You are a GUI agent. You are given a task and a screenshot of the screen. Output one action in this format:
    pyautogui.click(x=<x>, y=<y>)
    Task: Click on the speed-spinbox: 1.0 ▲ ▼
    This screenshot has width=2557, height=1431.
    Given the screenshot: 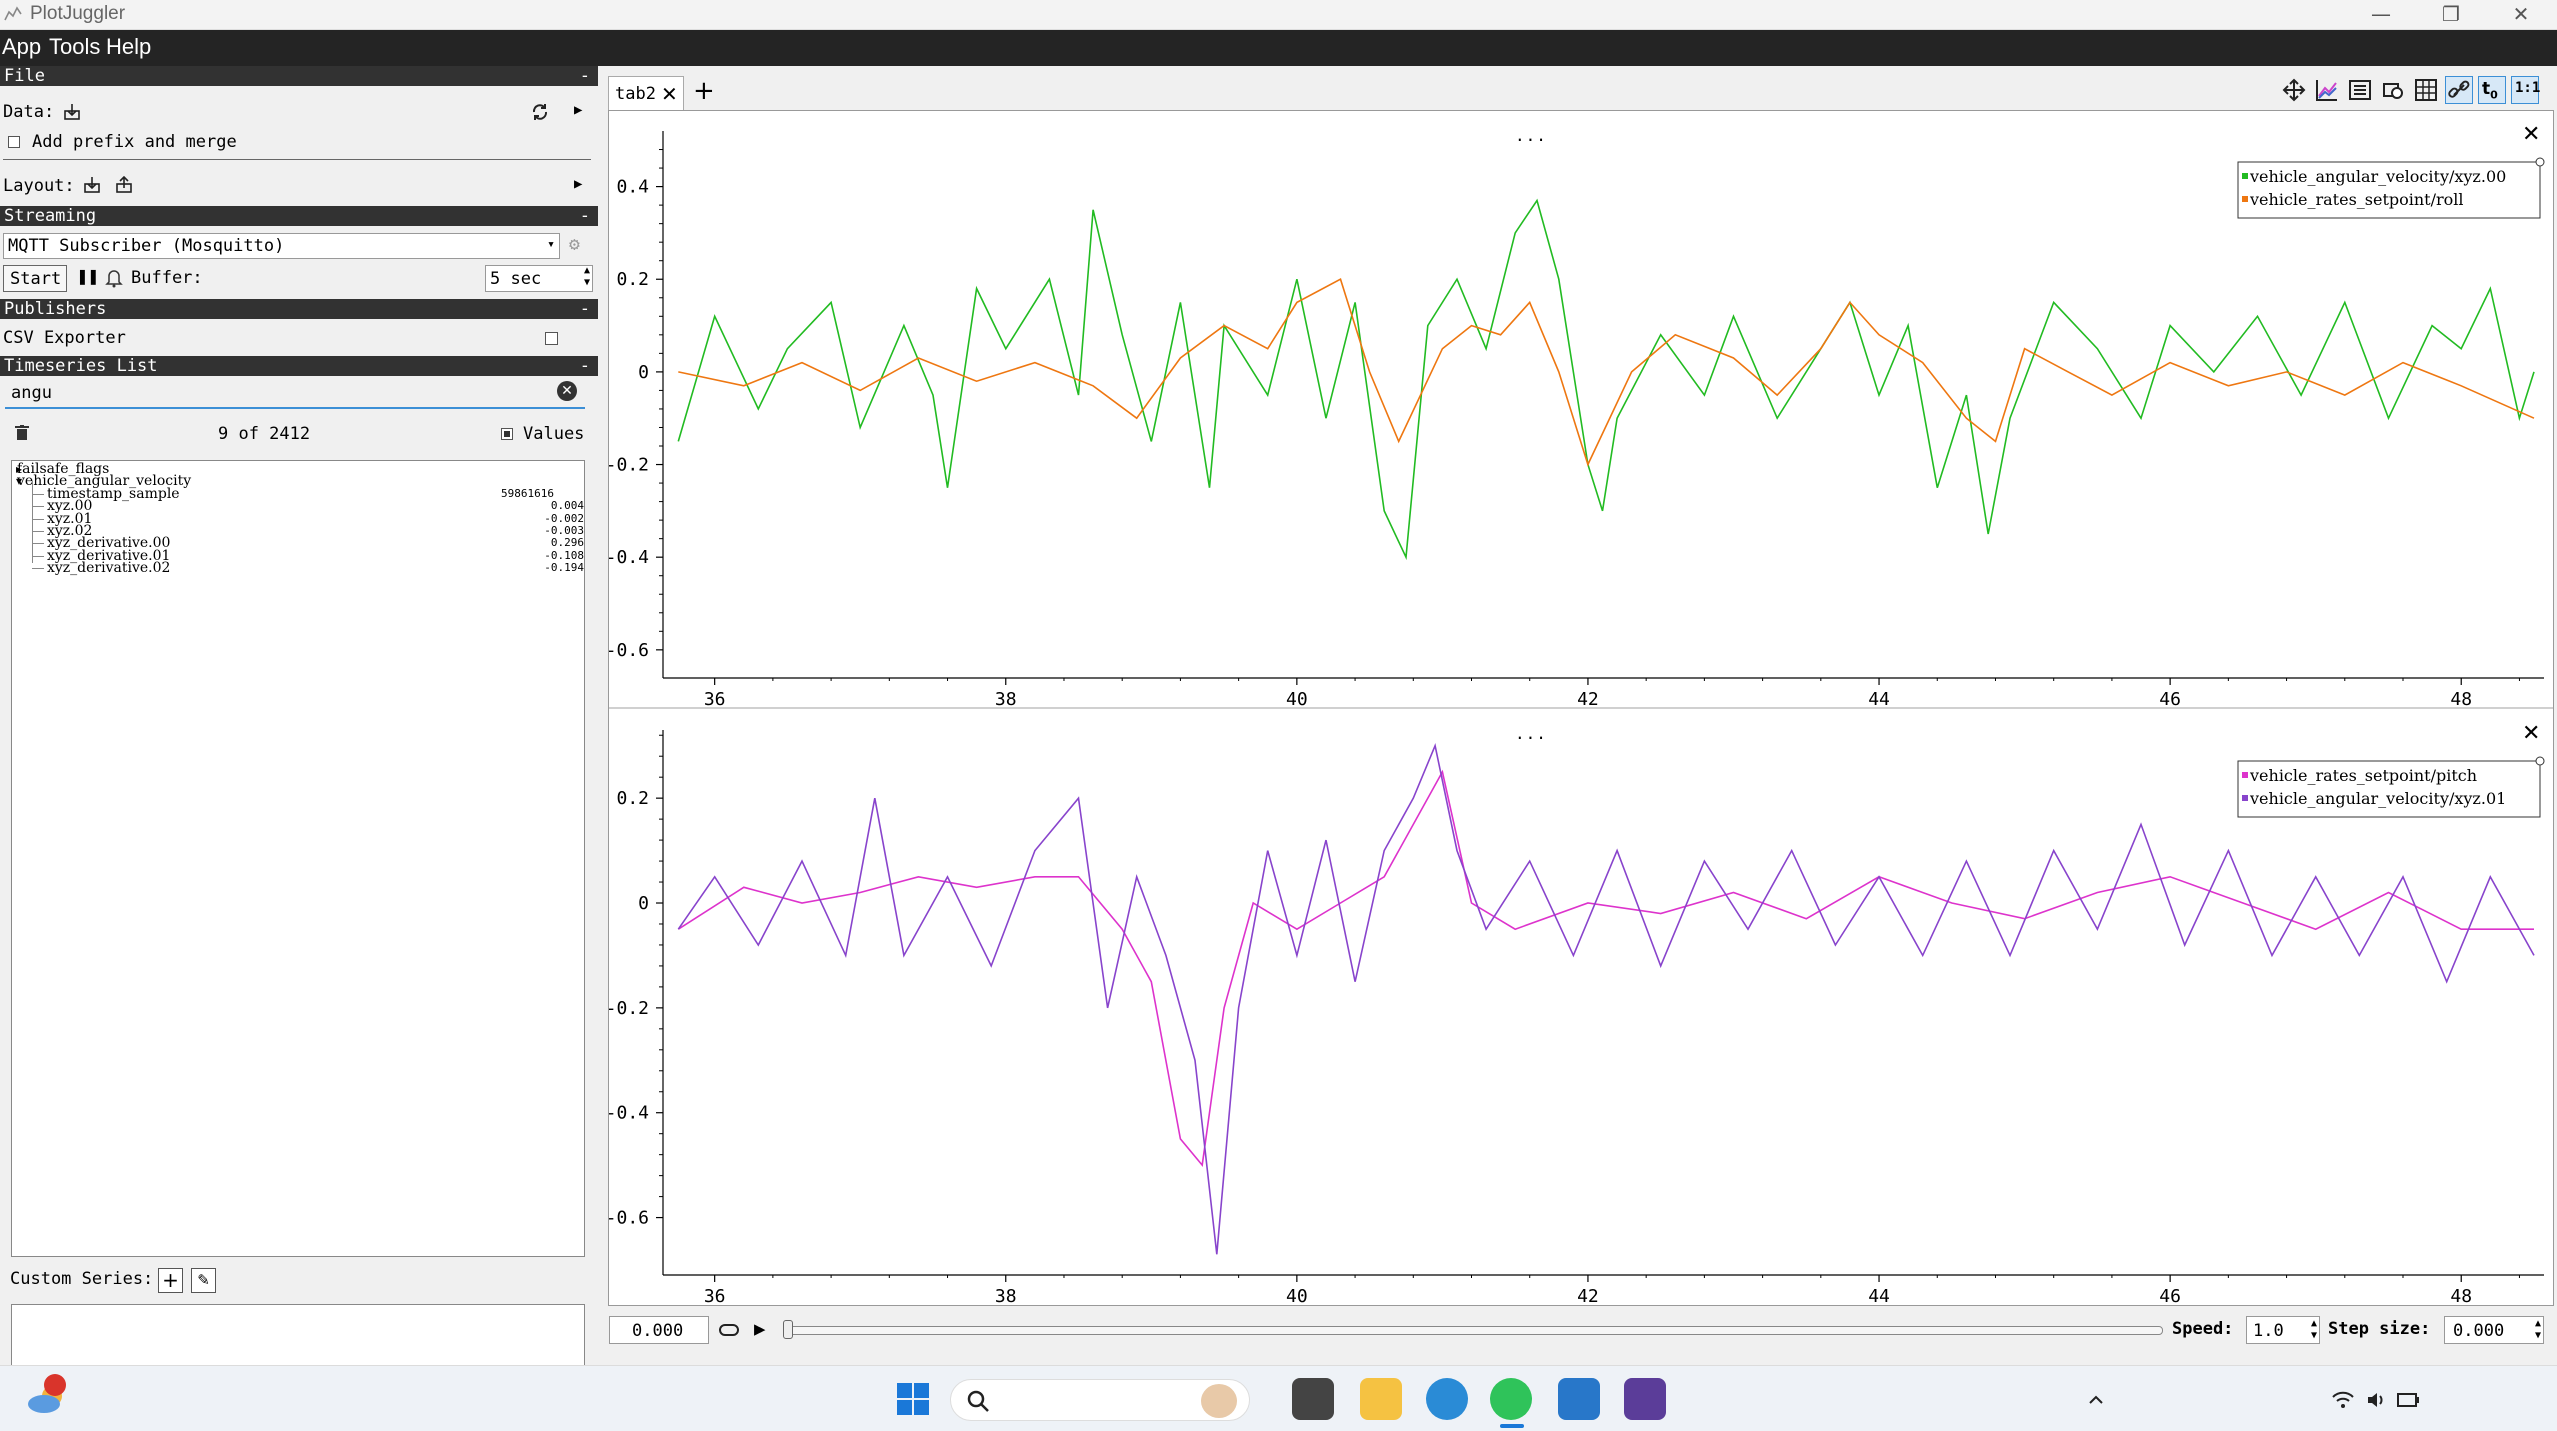 What is the action you would take?
    pyautogui.click(x=2283, y=1330)
    